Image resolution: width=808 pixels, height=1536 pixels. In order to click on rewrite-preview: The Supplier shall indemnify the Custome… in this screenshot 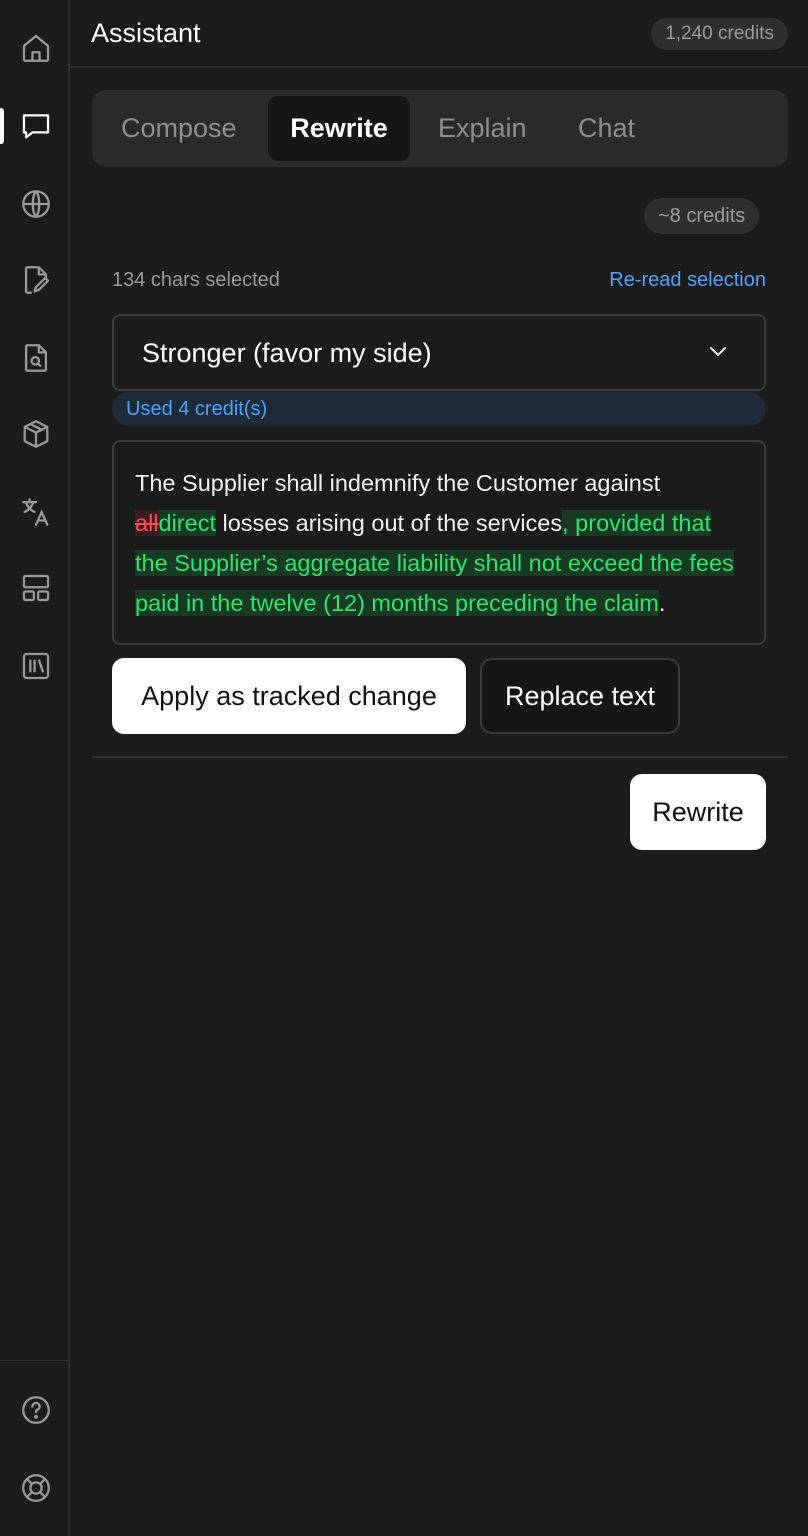, I will do `click(439, 542)`.